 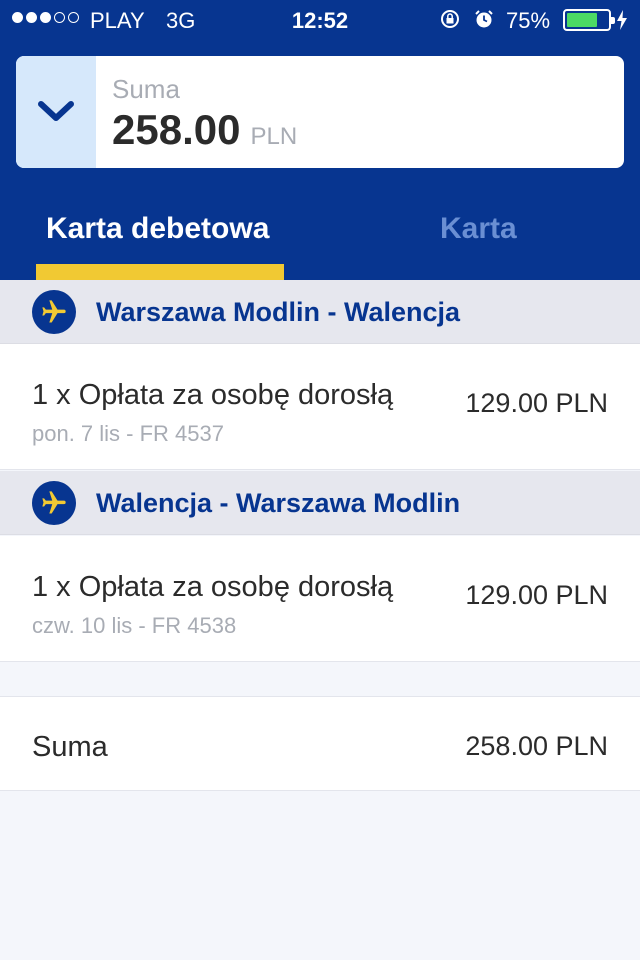 I want to click on flight-header-outbound: Warszawa Modlin - Walencja, so click(x=320, y=312).